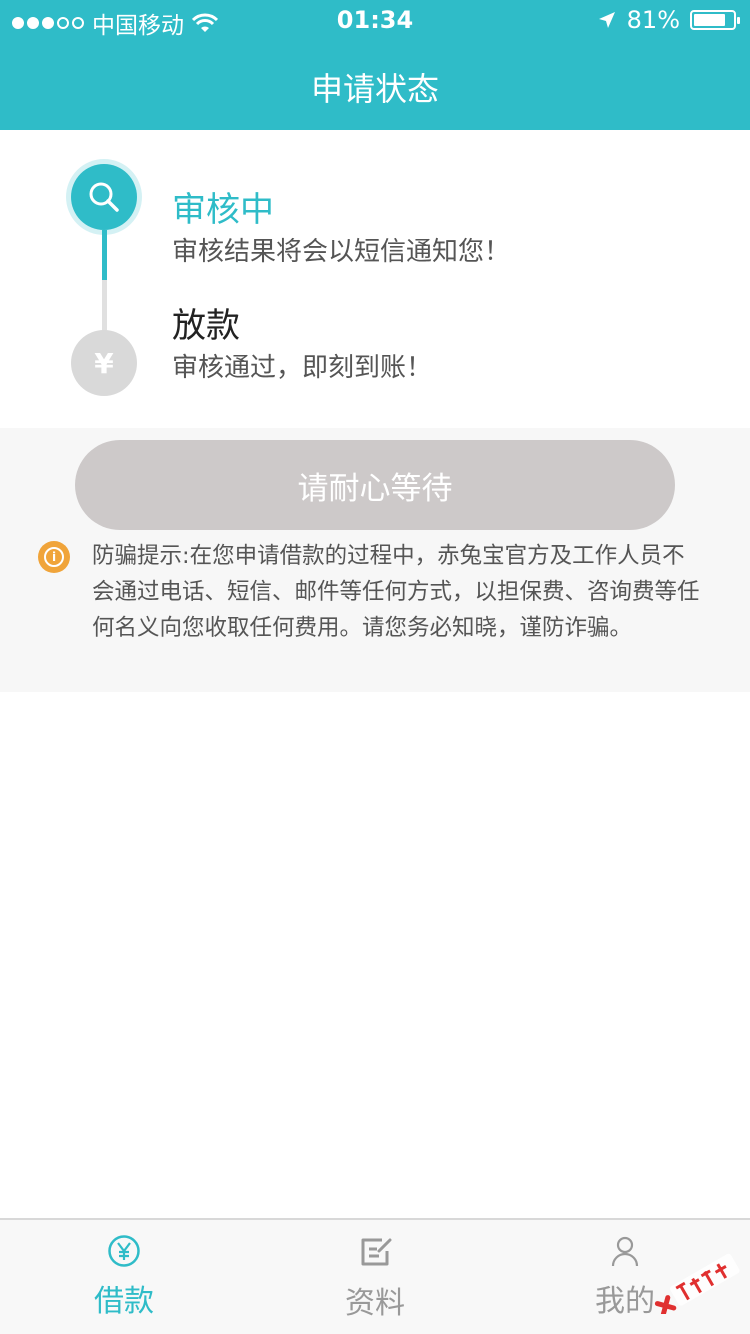  I want to click on status-right: 81%, so click(668, 20).